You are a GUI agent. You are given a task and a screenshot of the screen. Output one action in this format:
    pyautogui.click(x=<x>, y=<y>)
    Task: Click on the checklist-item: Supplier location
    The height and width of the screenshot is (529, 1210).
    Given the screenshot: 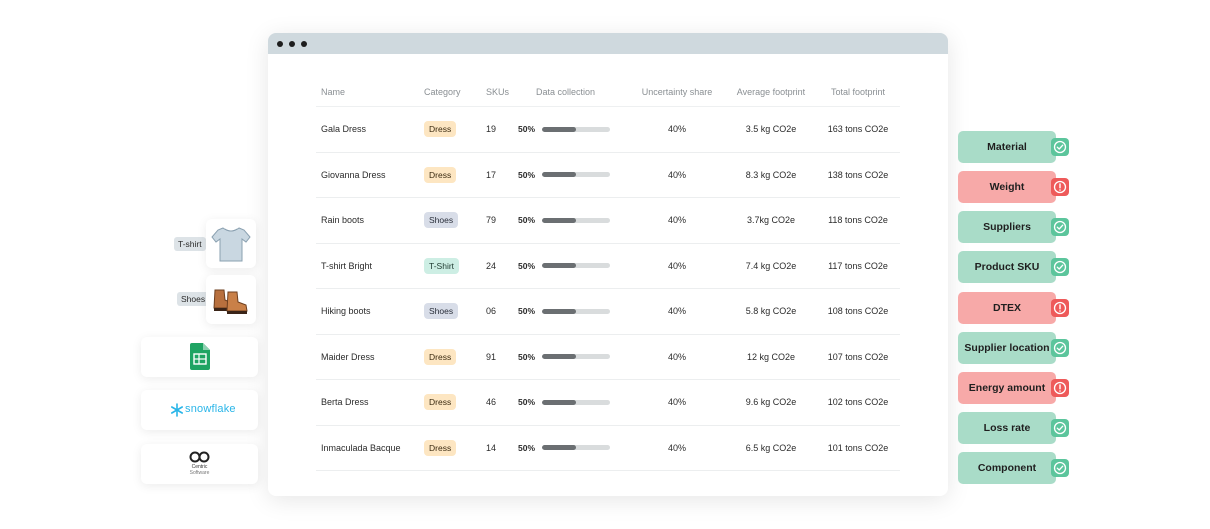 What is the action you would take?
    pyautogui.click(x=1007, y=348)
    